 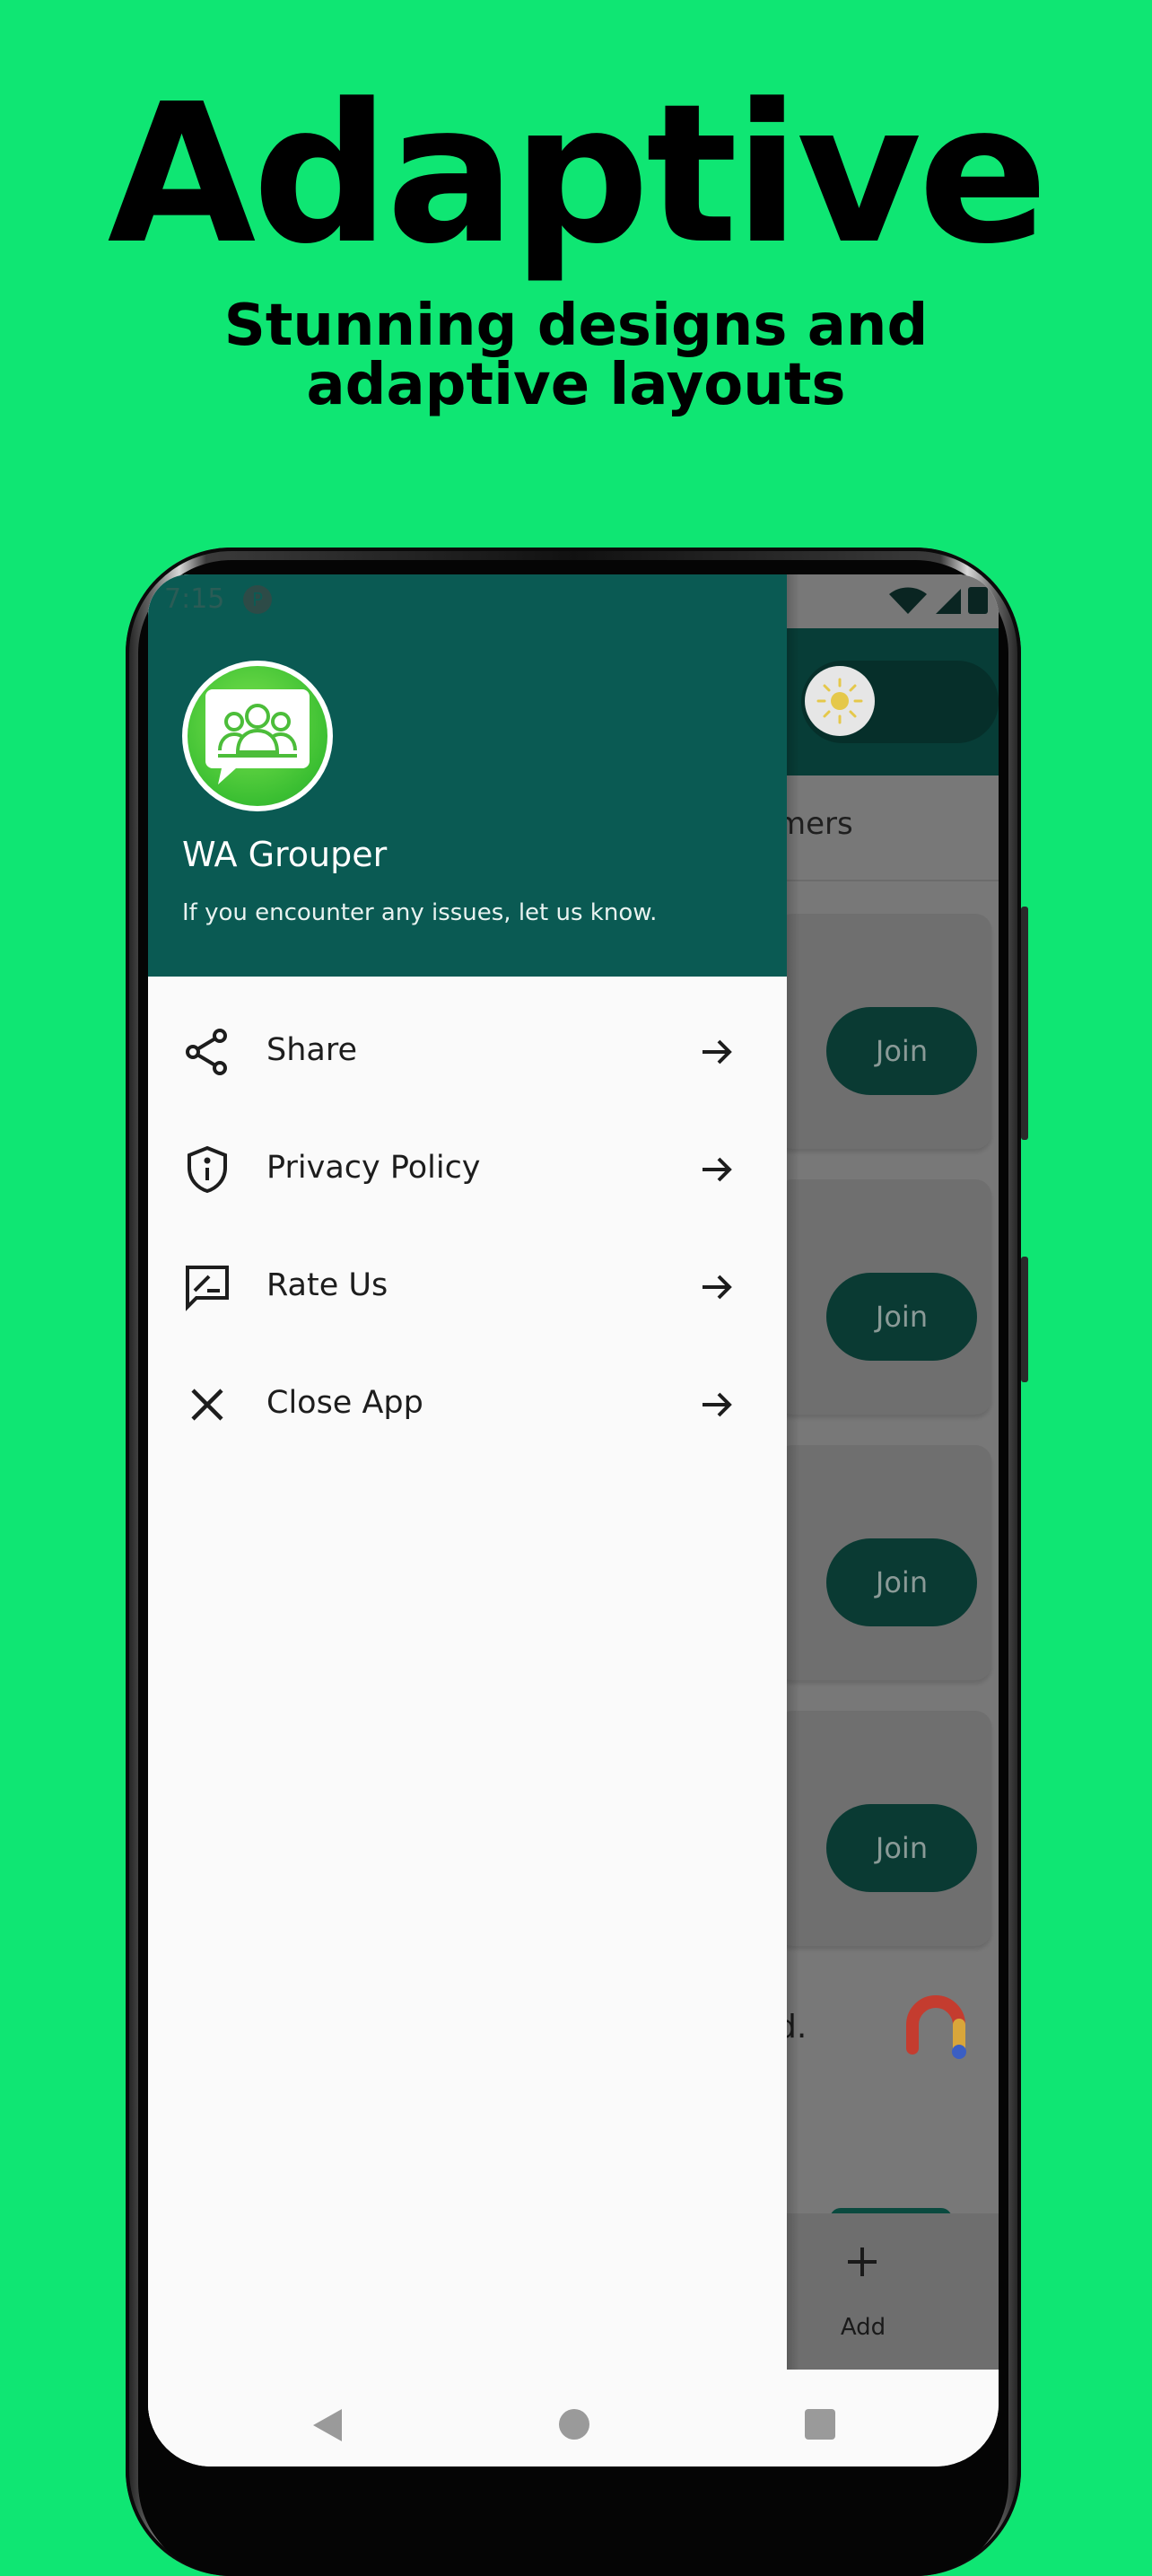 I want to click on menu-item-share: Share, so click(x=467, y=1052).